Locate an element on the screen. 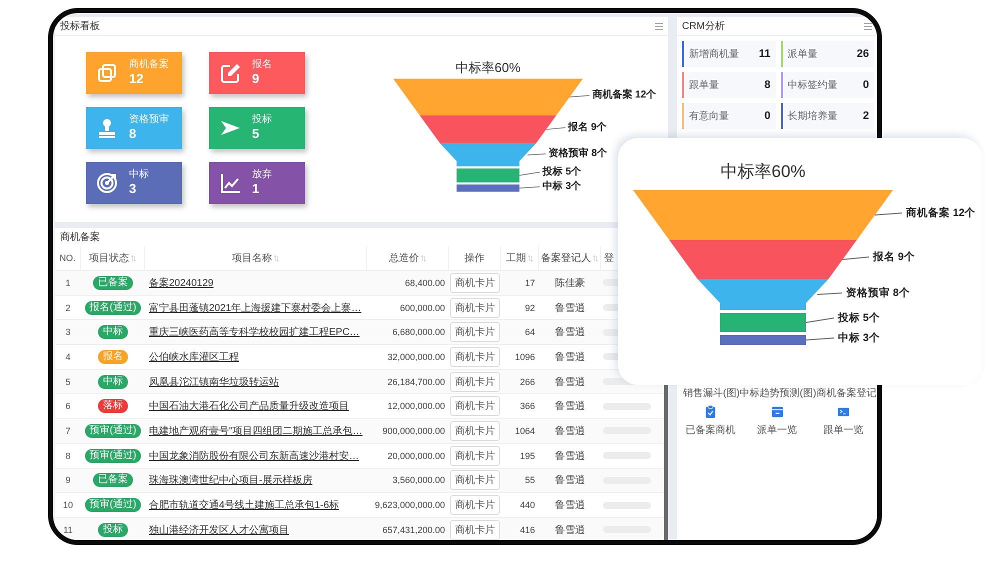 The height and width of the screenshot is (564, 1000). table-cell: 3,560,000.00 is located at coordinates (418, 480).